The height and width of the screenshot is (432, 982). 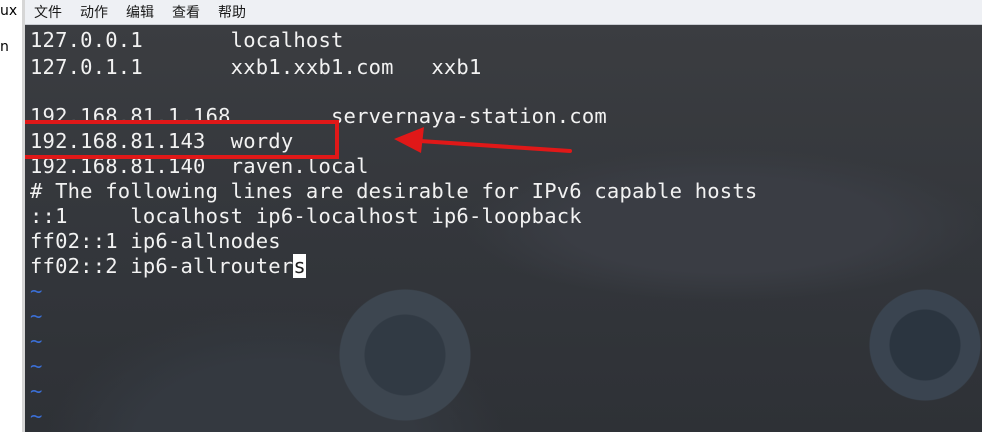 What do you see at coordinates (182, 139) in the screenshot?
I see `highlight-box` at bounding box center [182, 139].